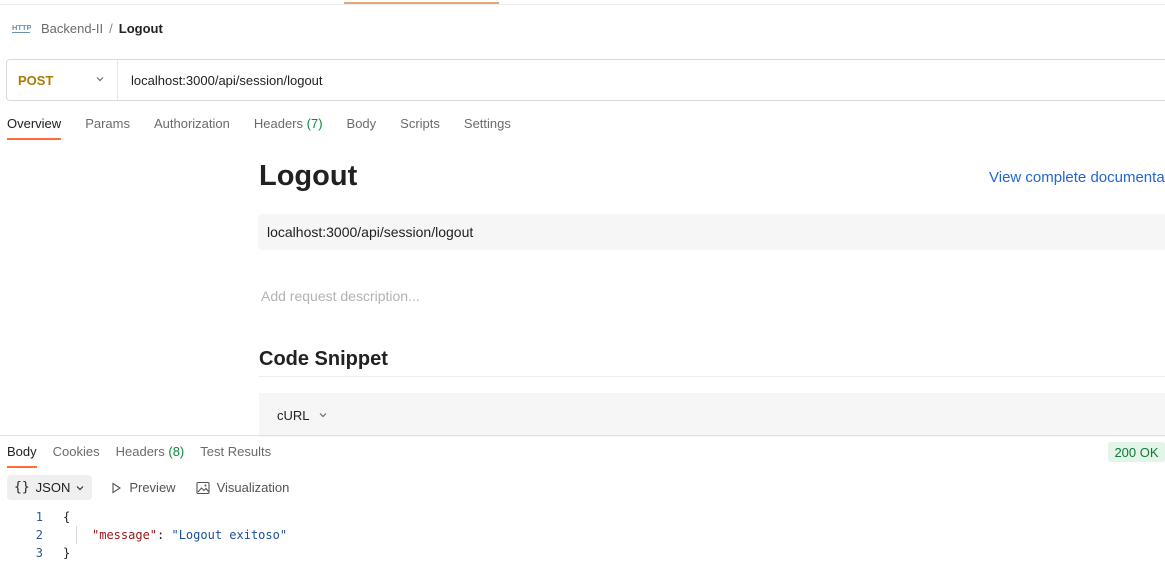  Describe the element at coordinates (34, 128) in the screenshot. I see `tab-overview: Overview` at that location.